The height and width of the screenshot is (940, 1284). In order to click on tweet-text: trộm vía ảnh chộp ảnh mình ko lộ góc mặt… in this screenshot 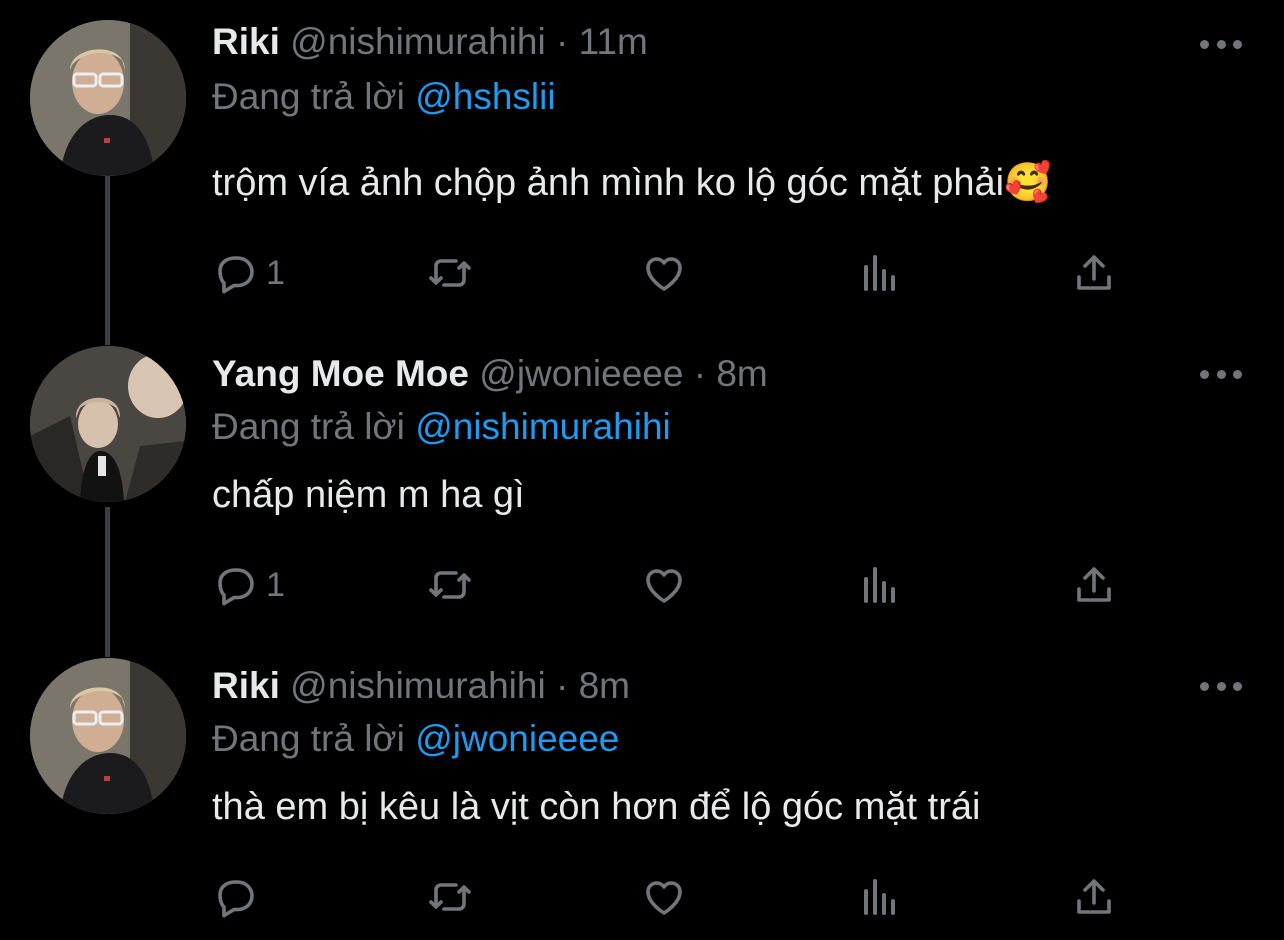, I will do `click(632, 183)`.